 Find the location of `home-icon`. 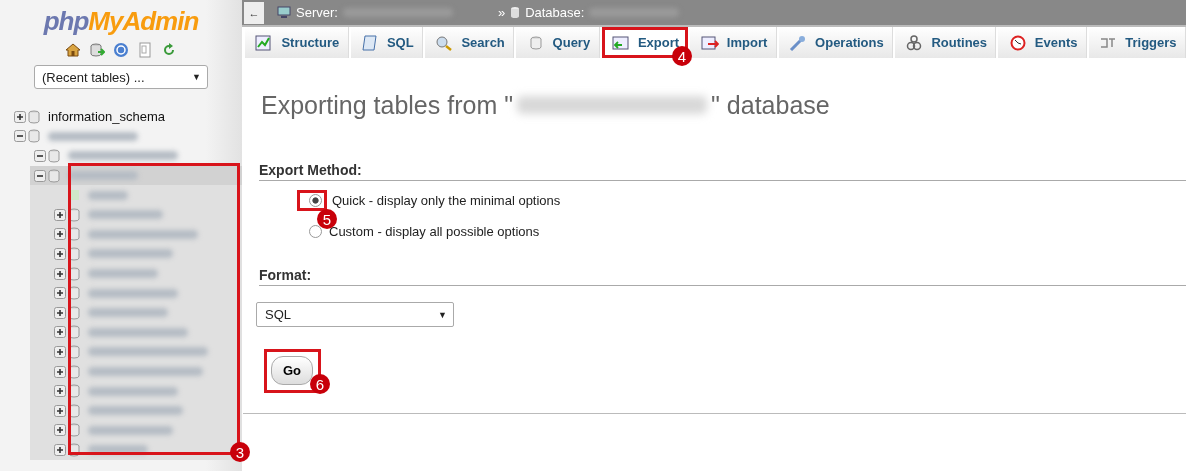

home-icon is located at coordinates (73, 50).